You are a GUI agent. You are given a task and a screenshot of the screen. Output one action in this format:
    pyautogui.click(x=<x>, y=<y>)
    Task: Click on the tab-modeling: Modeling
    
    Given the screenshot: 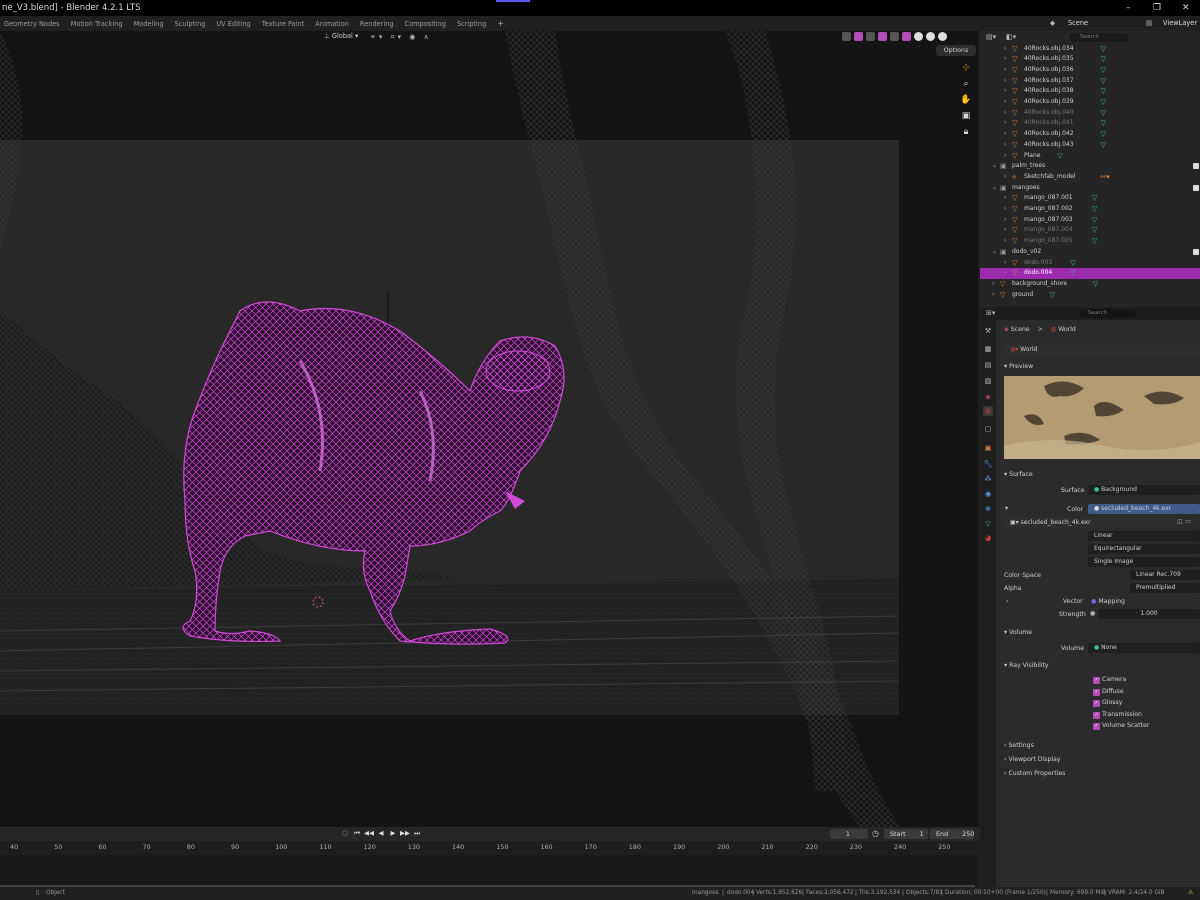 What is the action you would take?
    pyautogui.click(x=149, y=24)
    